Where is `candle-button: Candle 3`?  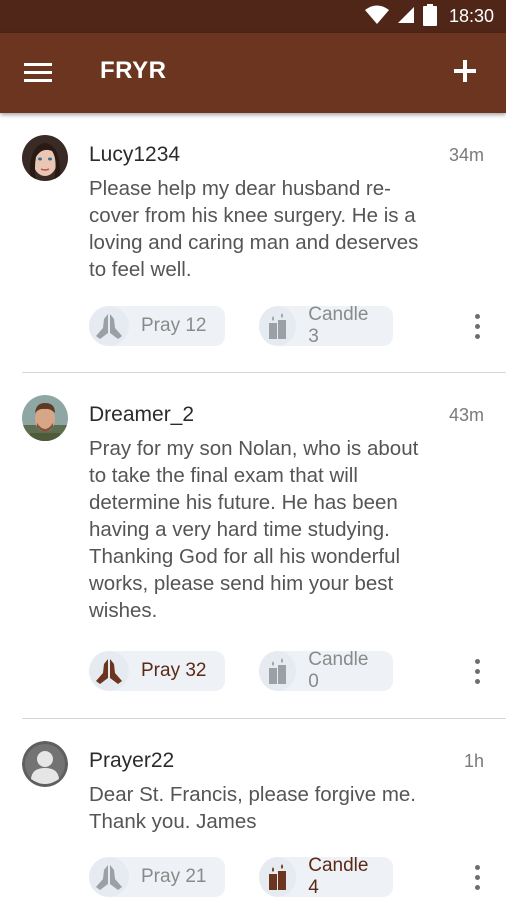
candle-button: Candle 3 is located at coordinates (326, 325).